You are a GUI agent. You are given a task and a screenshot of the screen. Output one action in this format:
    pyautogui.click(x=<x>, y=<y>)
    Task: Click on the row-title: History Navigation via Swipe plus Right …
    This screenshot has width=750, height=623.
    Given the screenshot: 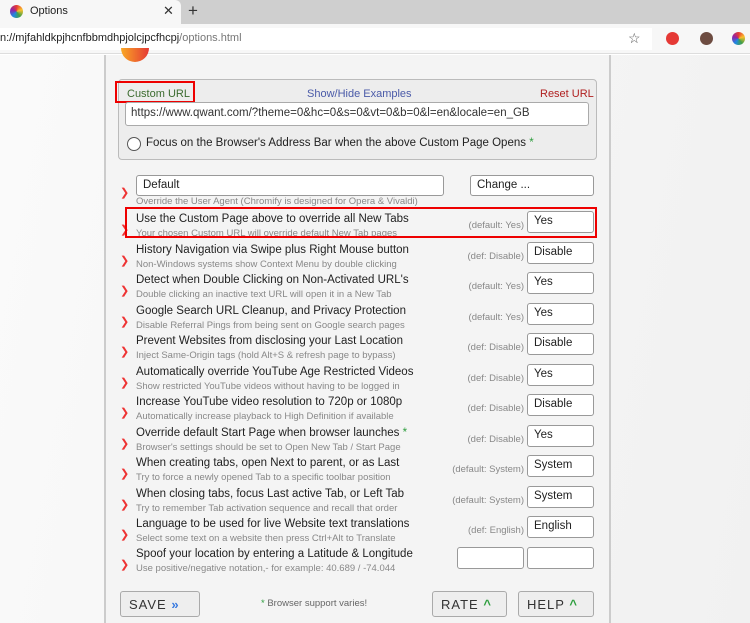 What is the action you would take?
    pyautogui.click(x=272, y=250)
    